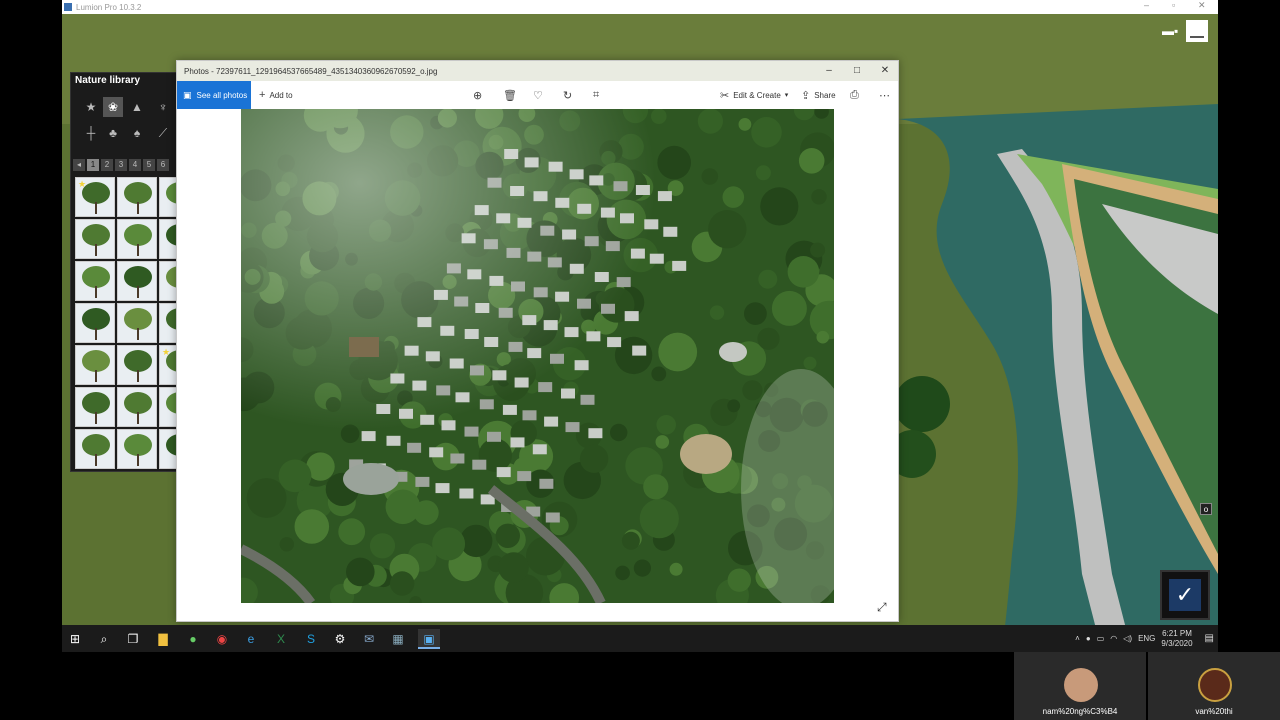  I want to click on lumion-taskbar-icon: ▦, so click(398, 639).